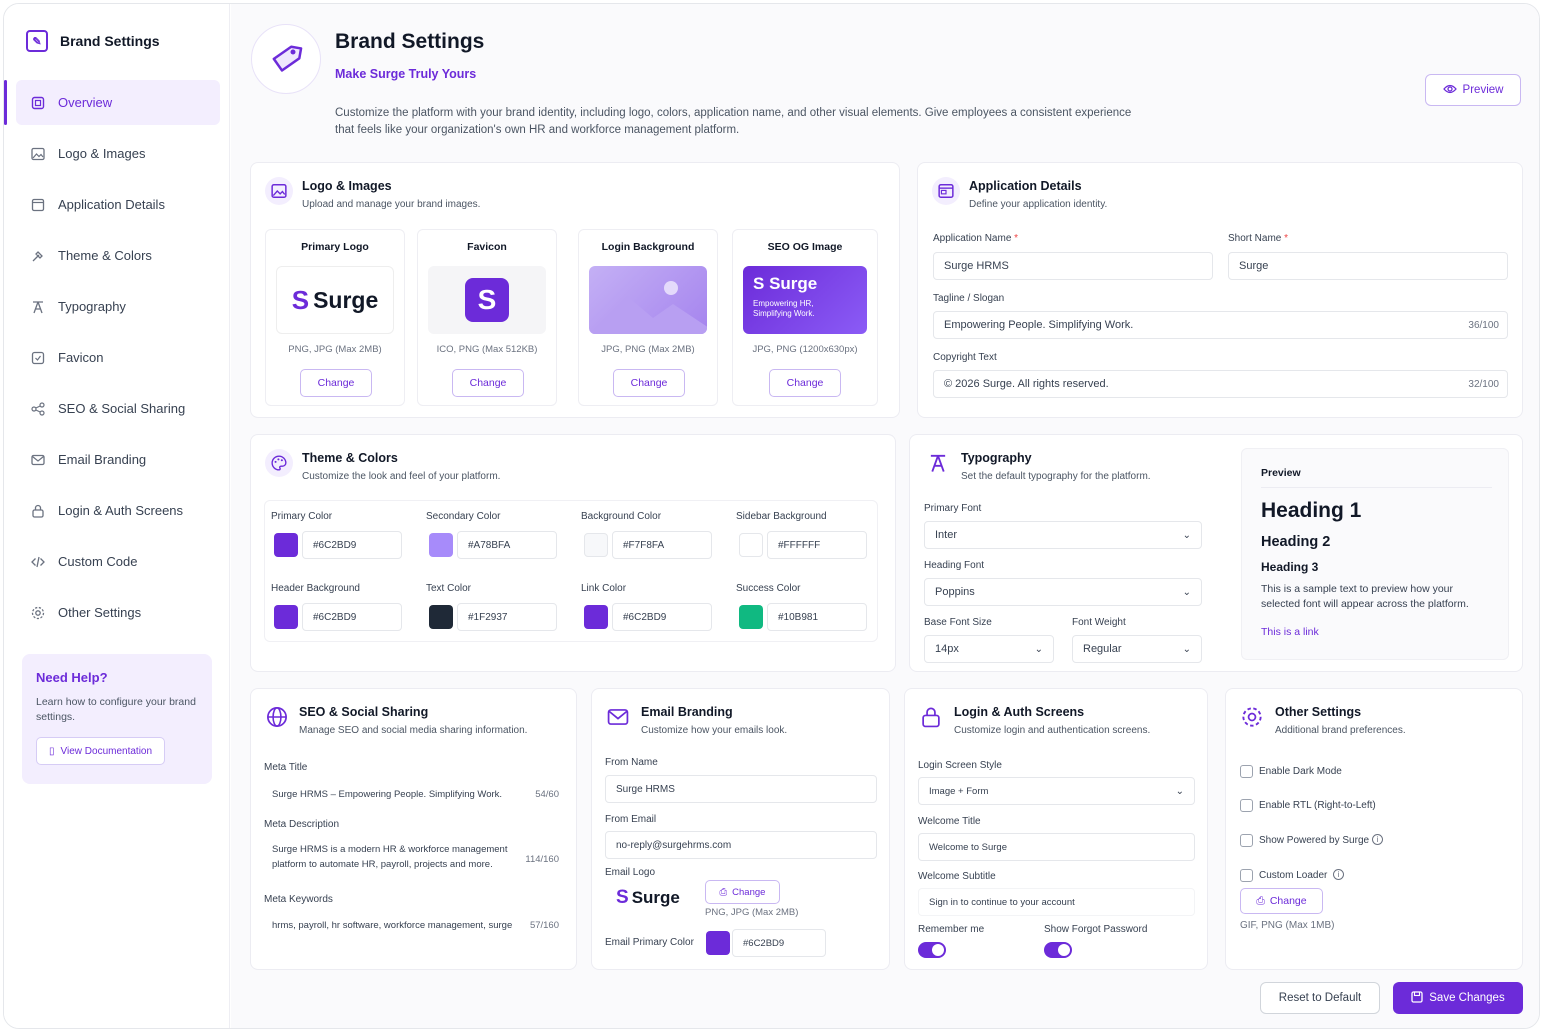 The width and height of the screenshot is (1544, 1032). Describe the element at coordinates (118, 357) in the screenshot. I see `sidebar-item-favicon: Favicon` at that location.